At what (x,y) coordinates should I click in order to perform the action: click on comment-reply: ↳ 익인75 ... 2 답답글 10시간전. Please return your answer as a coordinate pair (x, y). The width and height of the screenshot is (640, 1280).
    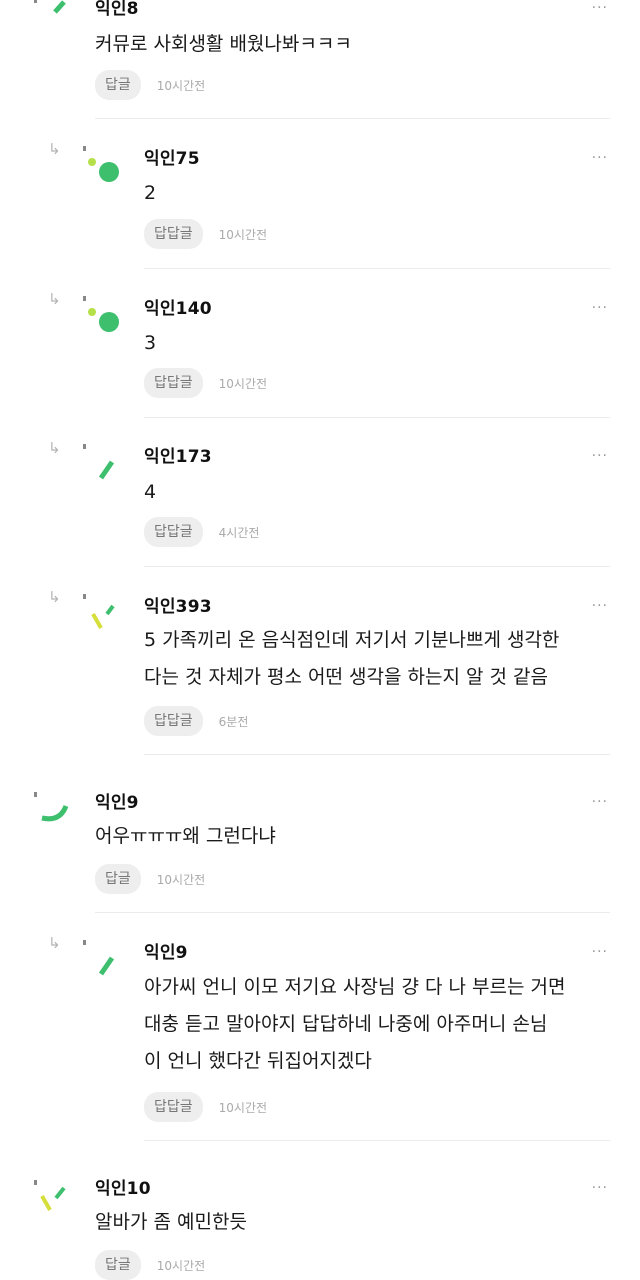
    Looking at the image, I should click on (320, 195).